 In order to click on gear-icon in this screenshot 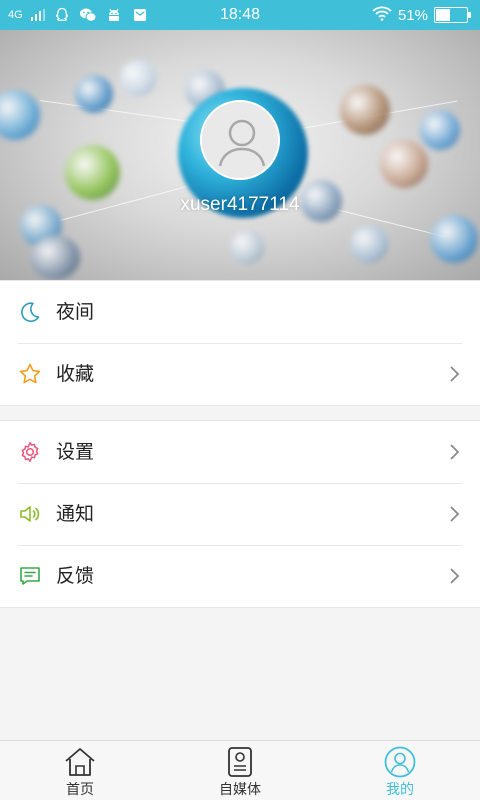, I will do `click(30, 452)`.